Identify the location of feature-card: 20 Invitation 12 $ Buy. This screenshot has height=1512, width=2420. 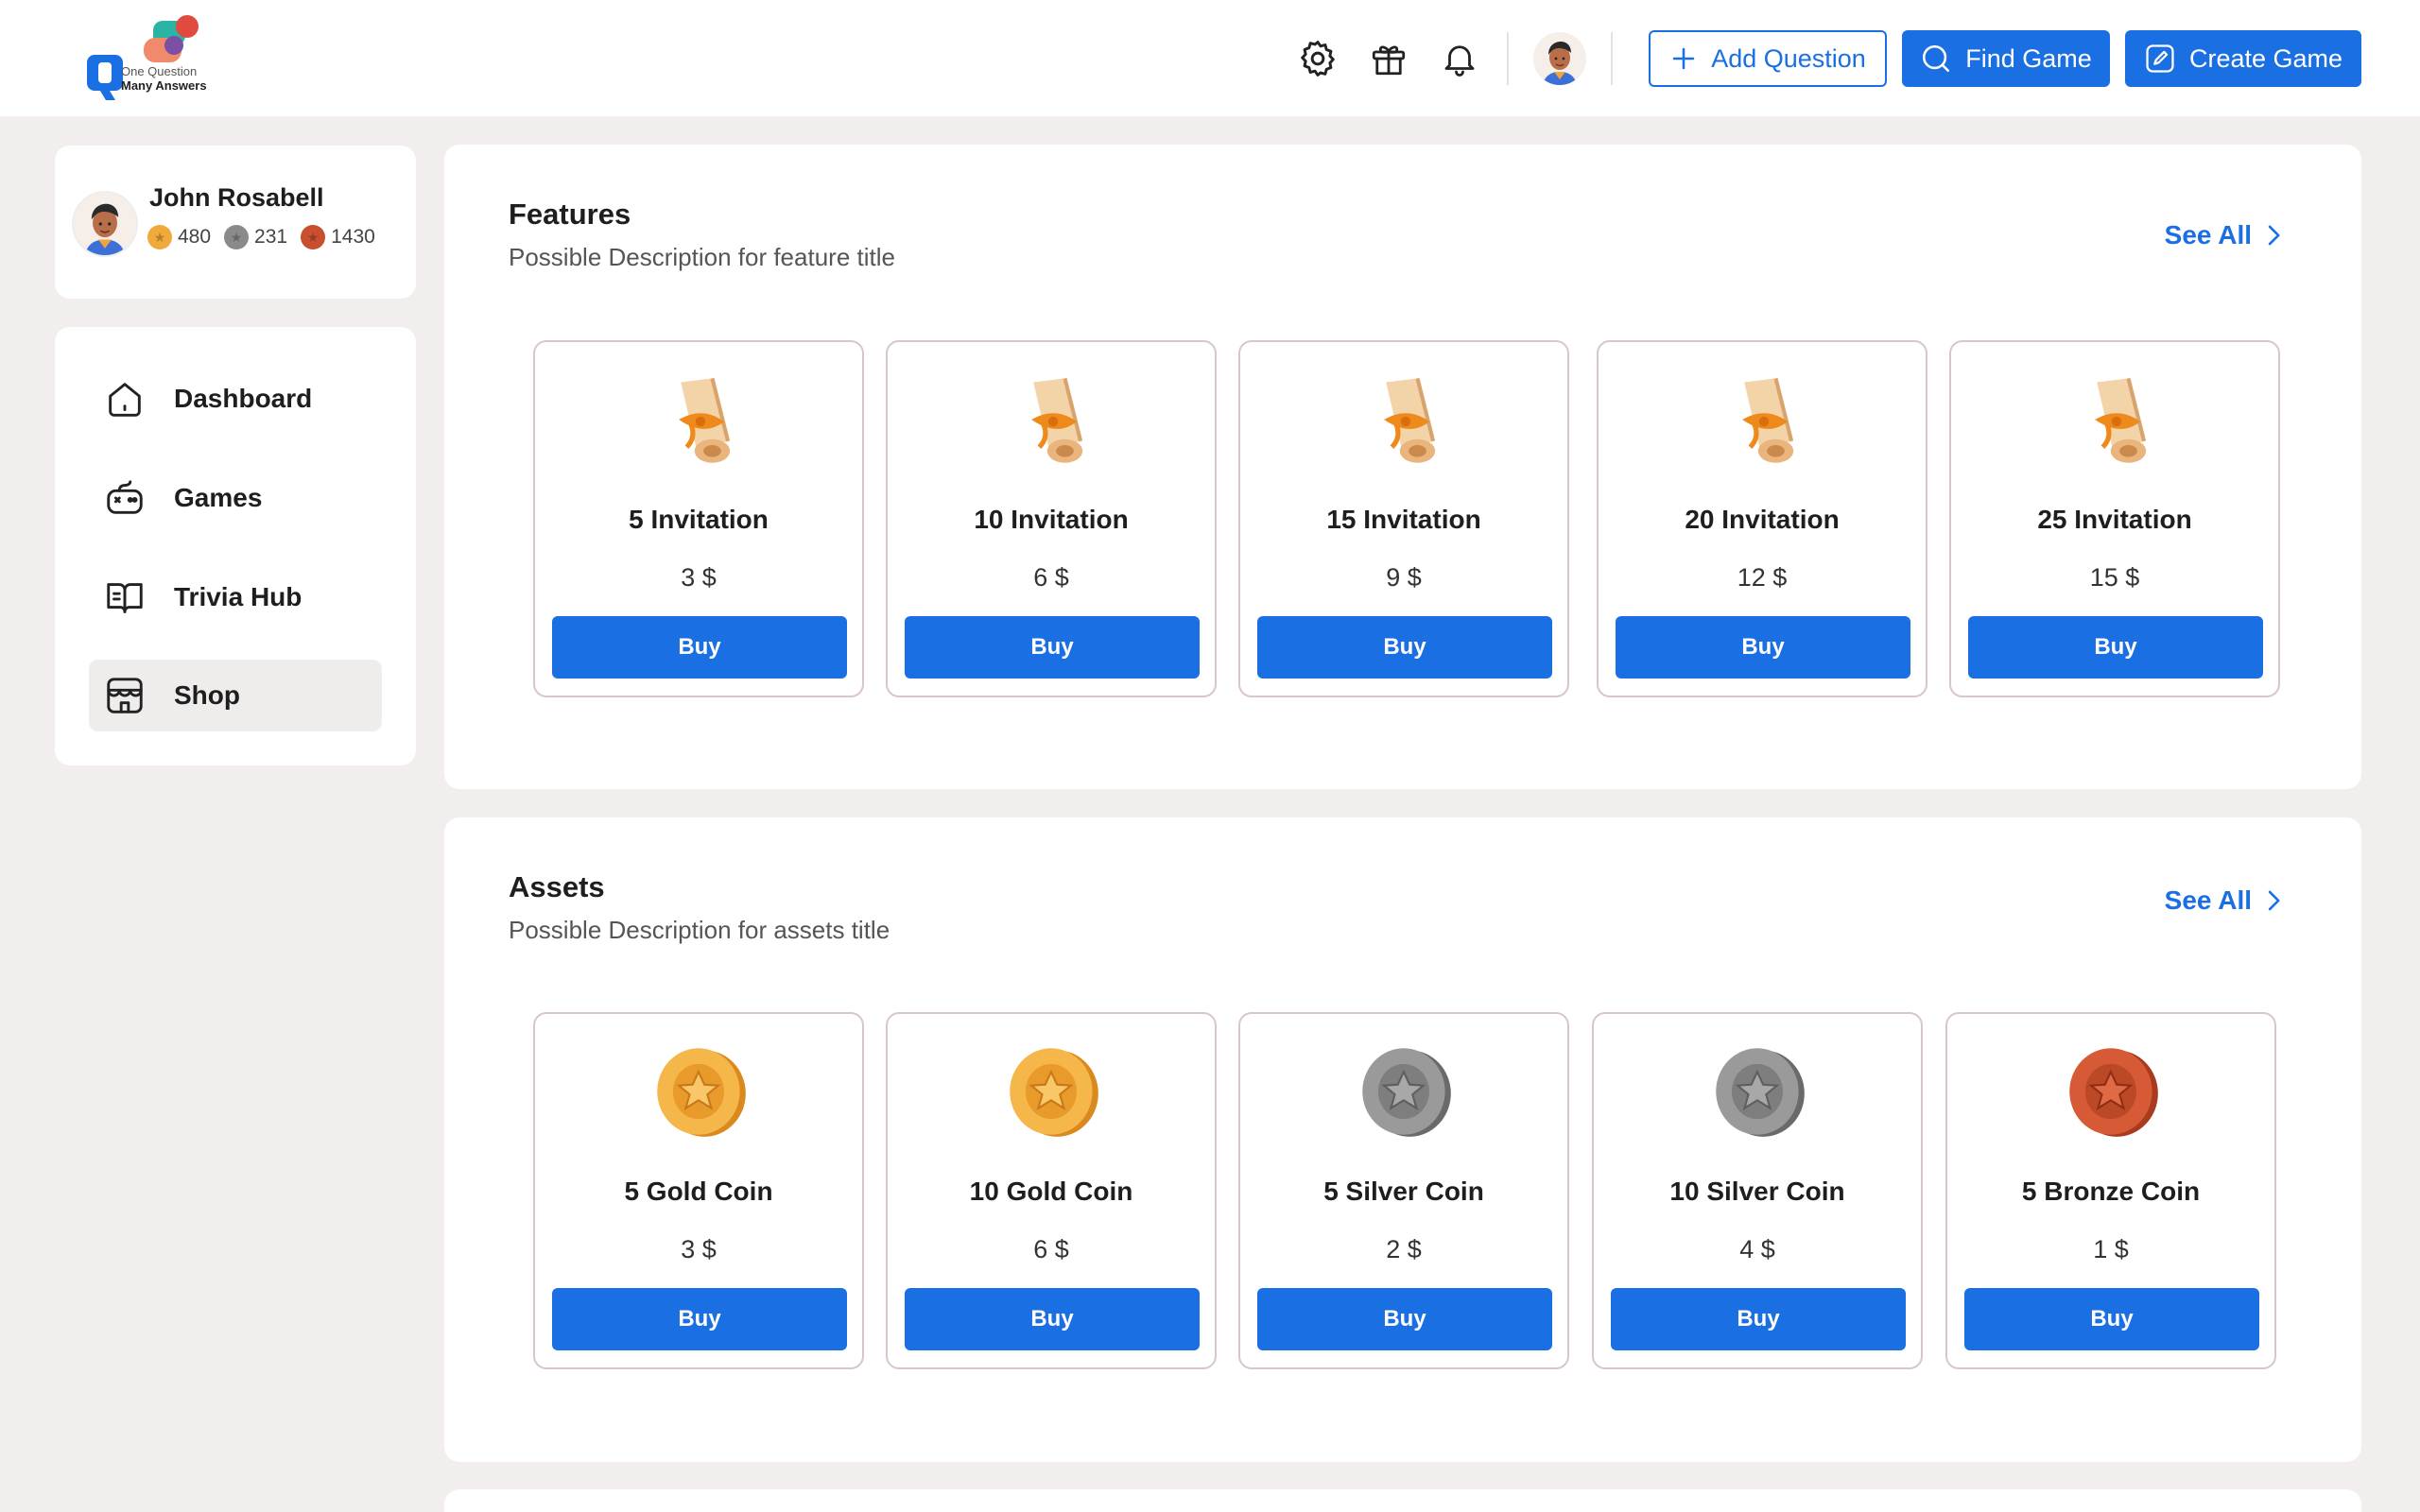
(1762, 518).